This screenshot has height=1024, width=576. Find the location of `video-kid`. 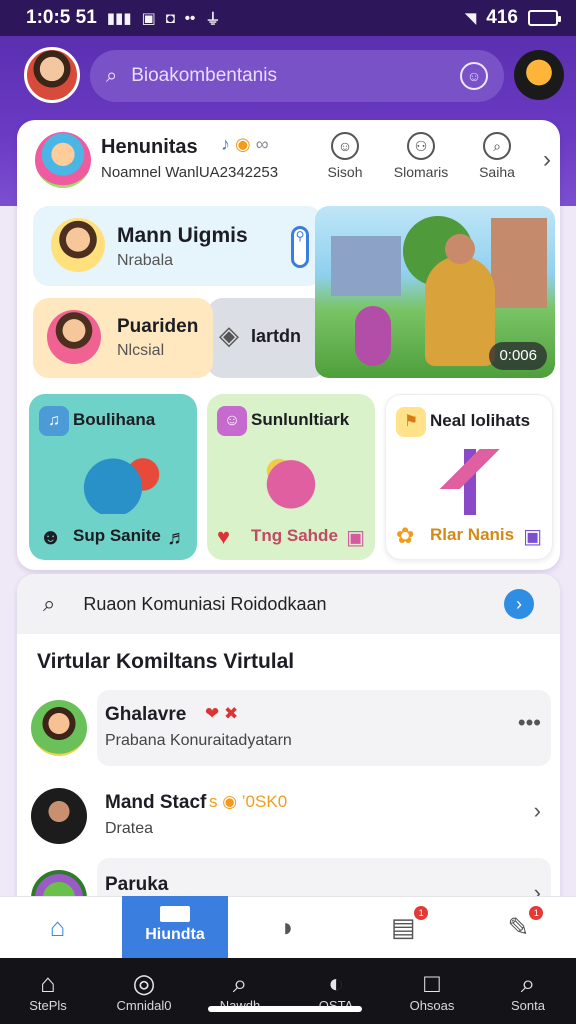

video-kid is located at coordinates (373, 336).